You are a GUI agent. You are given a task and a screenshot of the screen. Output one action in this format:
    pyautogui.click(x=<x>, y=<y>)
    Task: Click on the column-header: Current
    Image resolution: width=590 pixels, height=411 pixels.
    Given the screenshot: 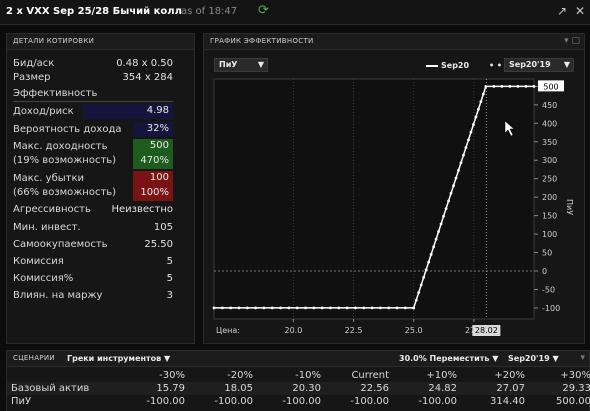 What is the action you would take?
    pyautogui.click(x=370, y=375)
    